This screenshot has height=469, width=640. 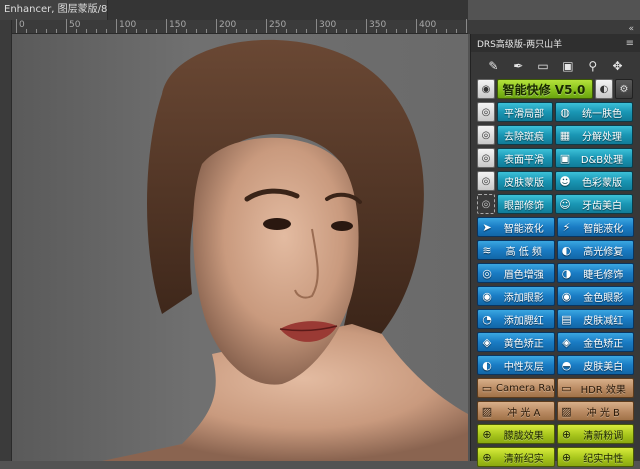 I want to click on panel-button-right: ⚡ 智能液化, so click(x=595, y=227).